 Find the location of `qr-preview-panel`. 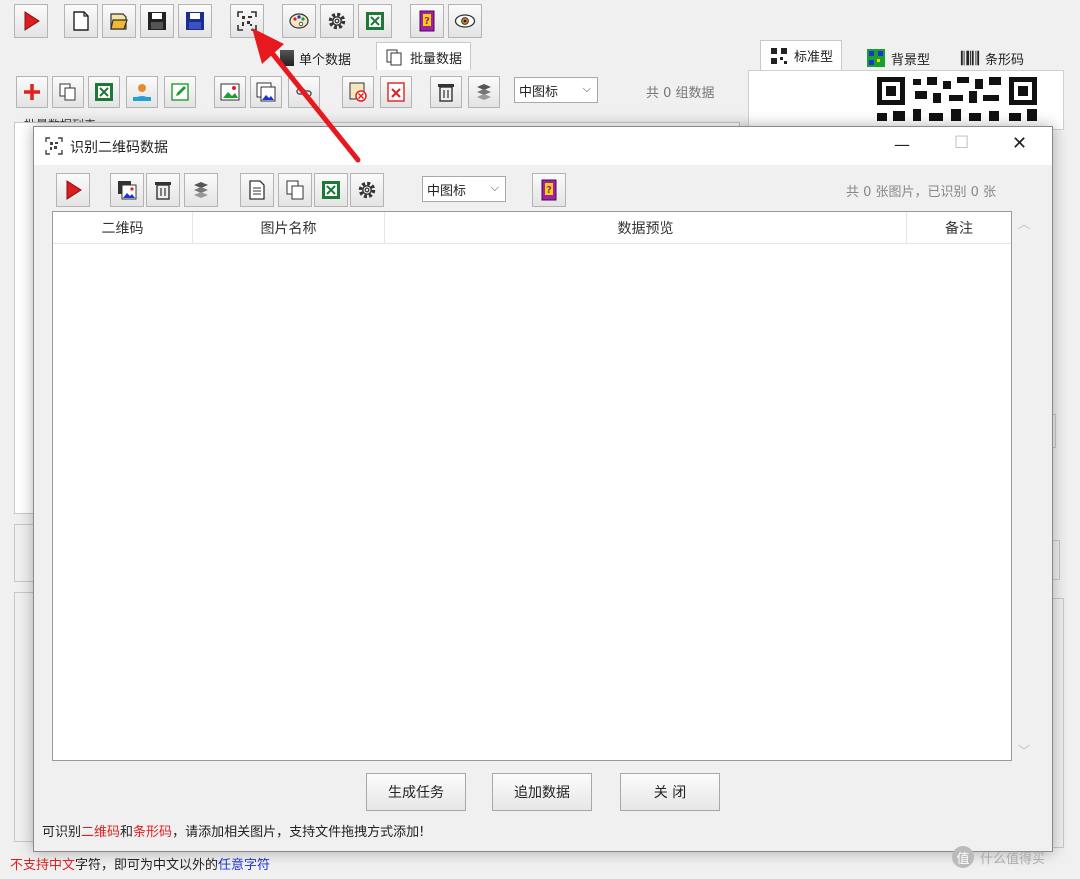

qr-preview-panel is located at coordinates (906, 100).